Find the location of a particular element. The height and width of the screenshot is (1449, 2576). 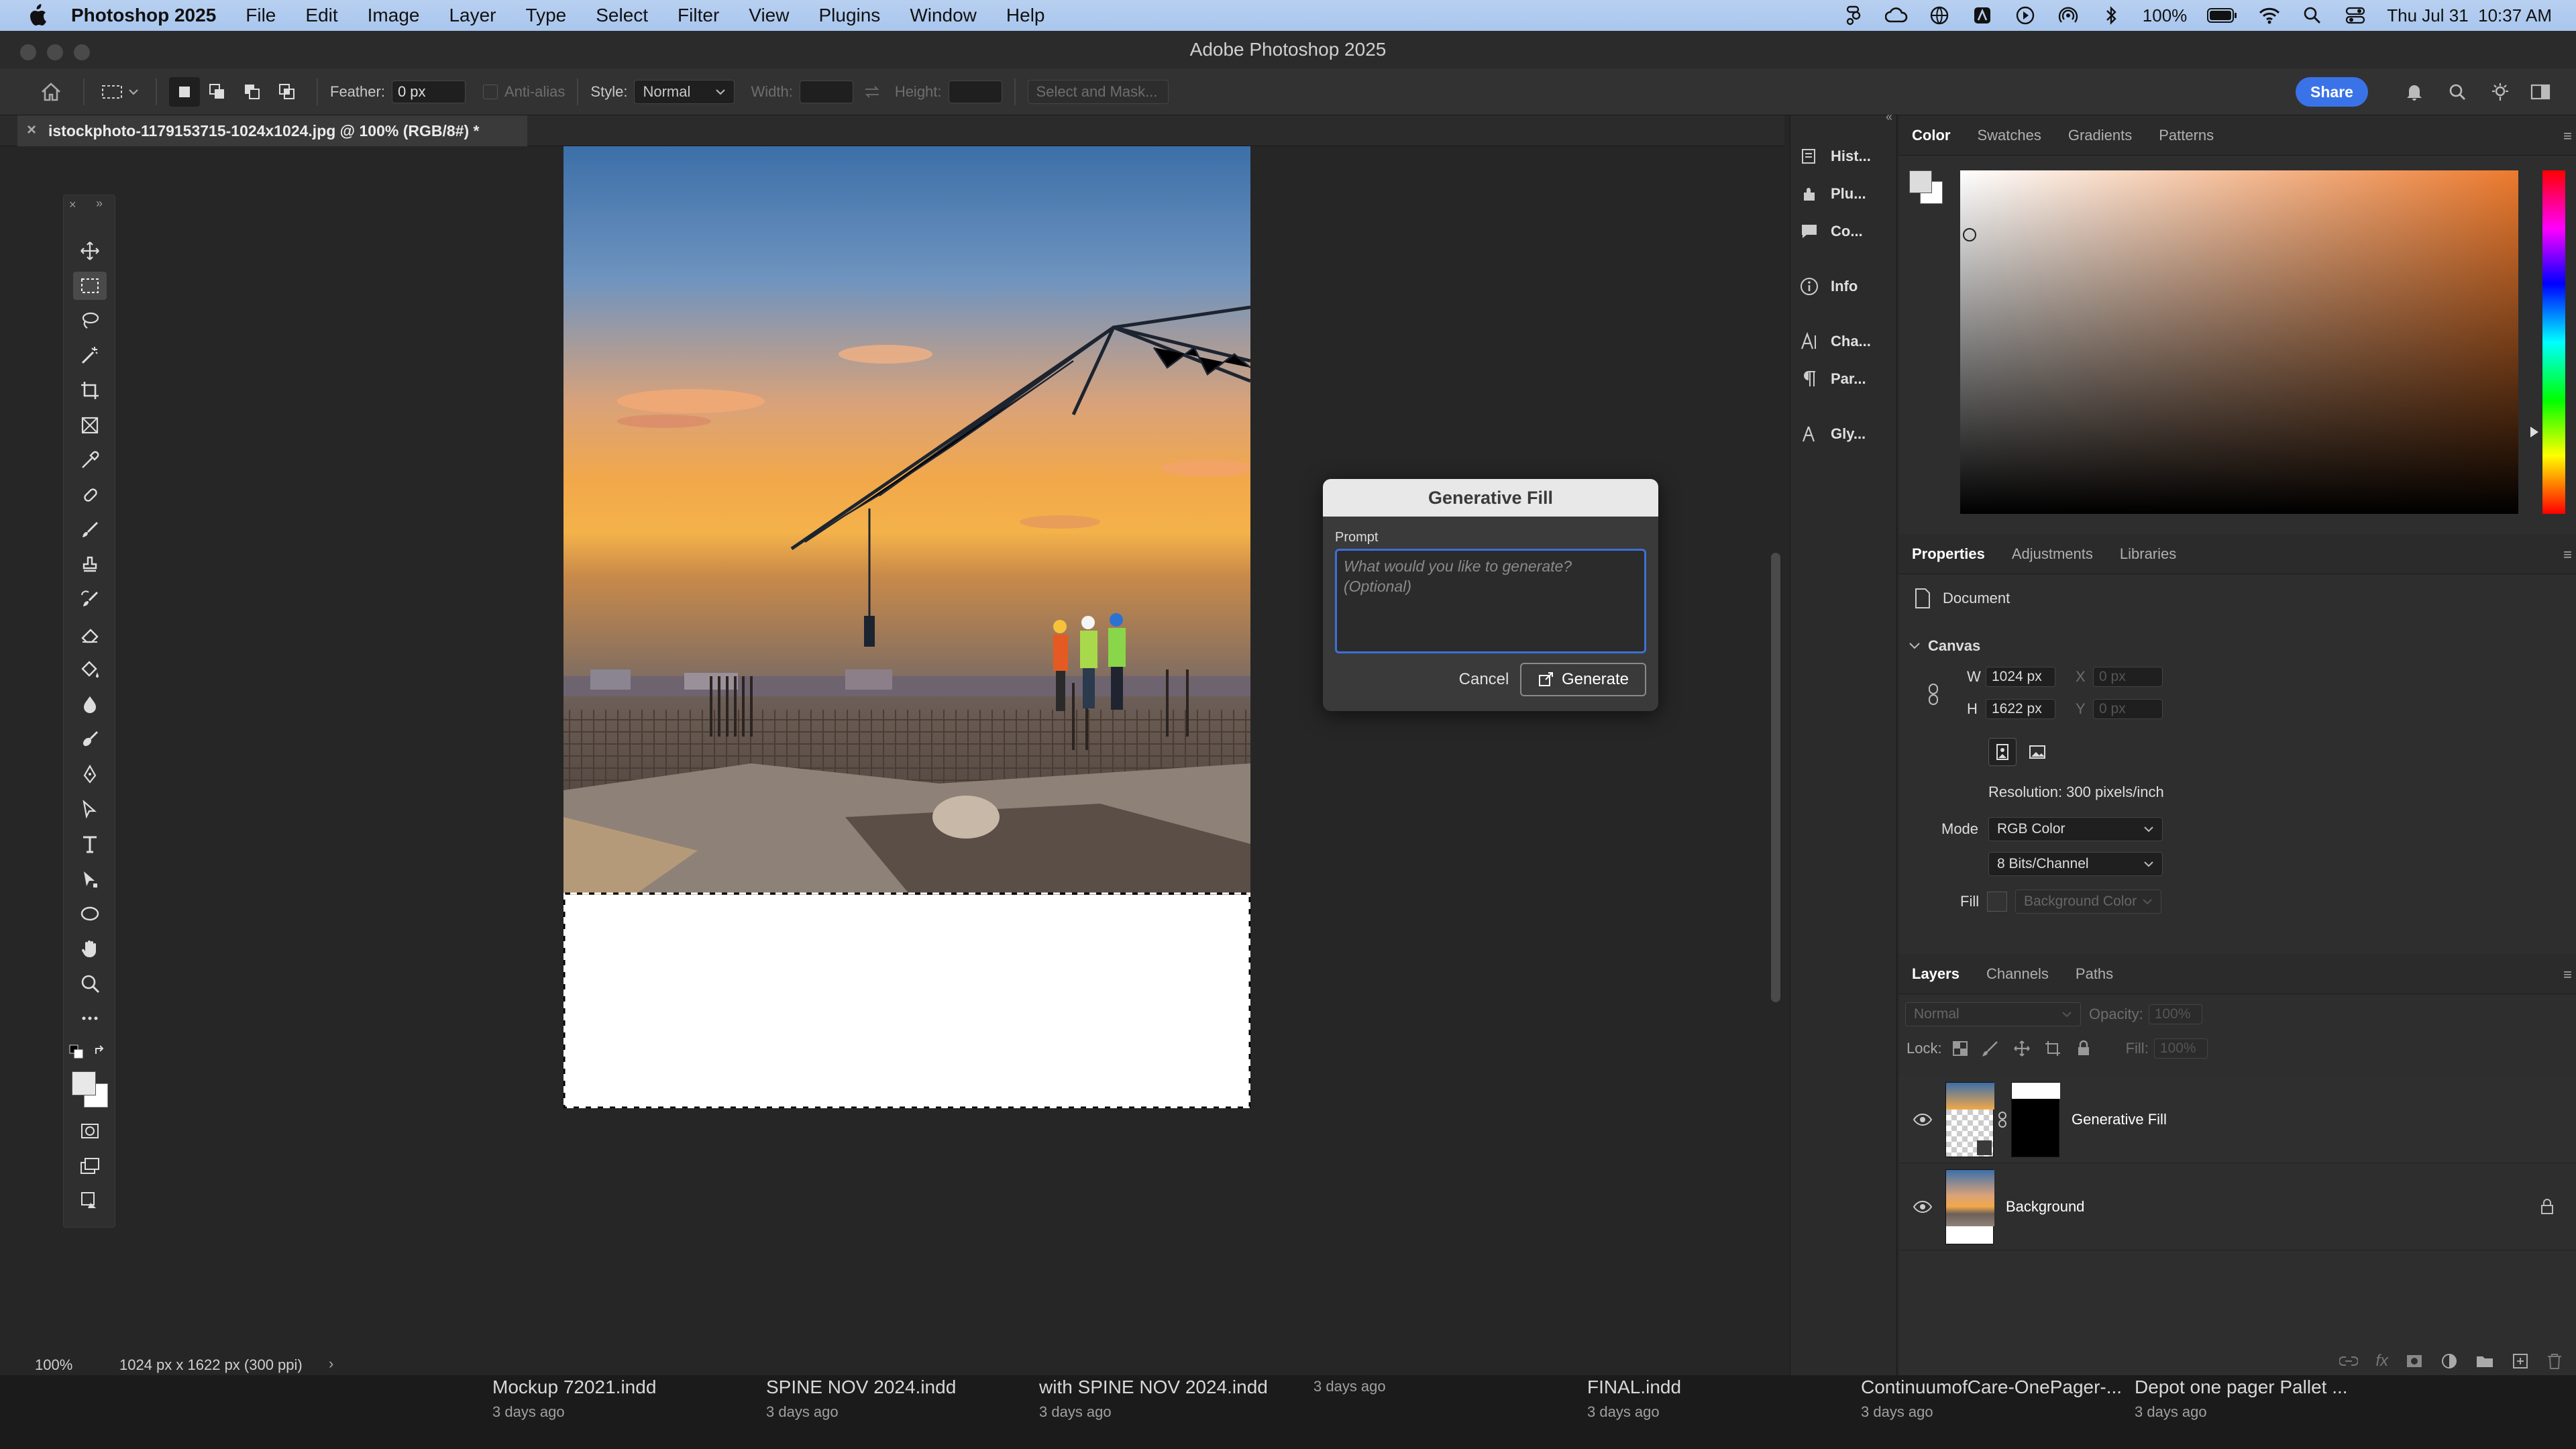

menu-select: Select is located at coordinates (622, 15).